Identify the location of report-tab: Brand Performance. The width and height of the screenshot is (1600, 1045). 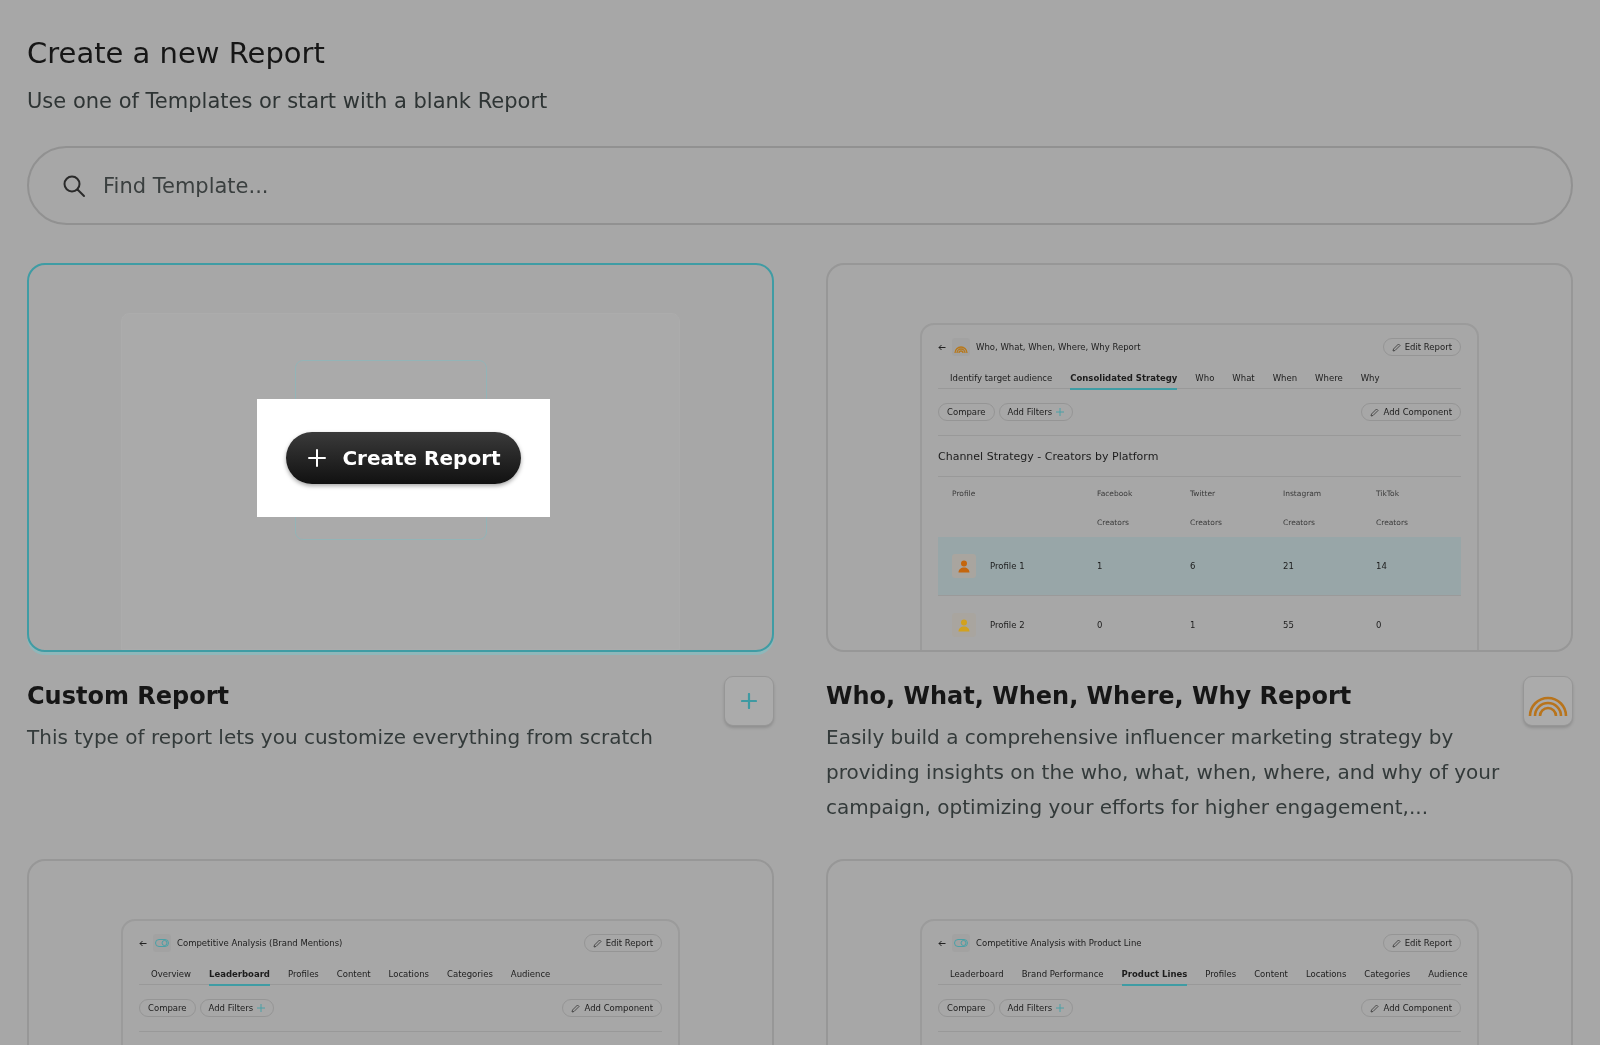
(1062, 976).